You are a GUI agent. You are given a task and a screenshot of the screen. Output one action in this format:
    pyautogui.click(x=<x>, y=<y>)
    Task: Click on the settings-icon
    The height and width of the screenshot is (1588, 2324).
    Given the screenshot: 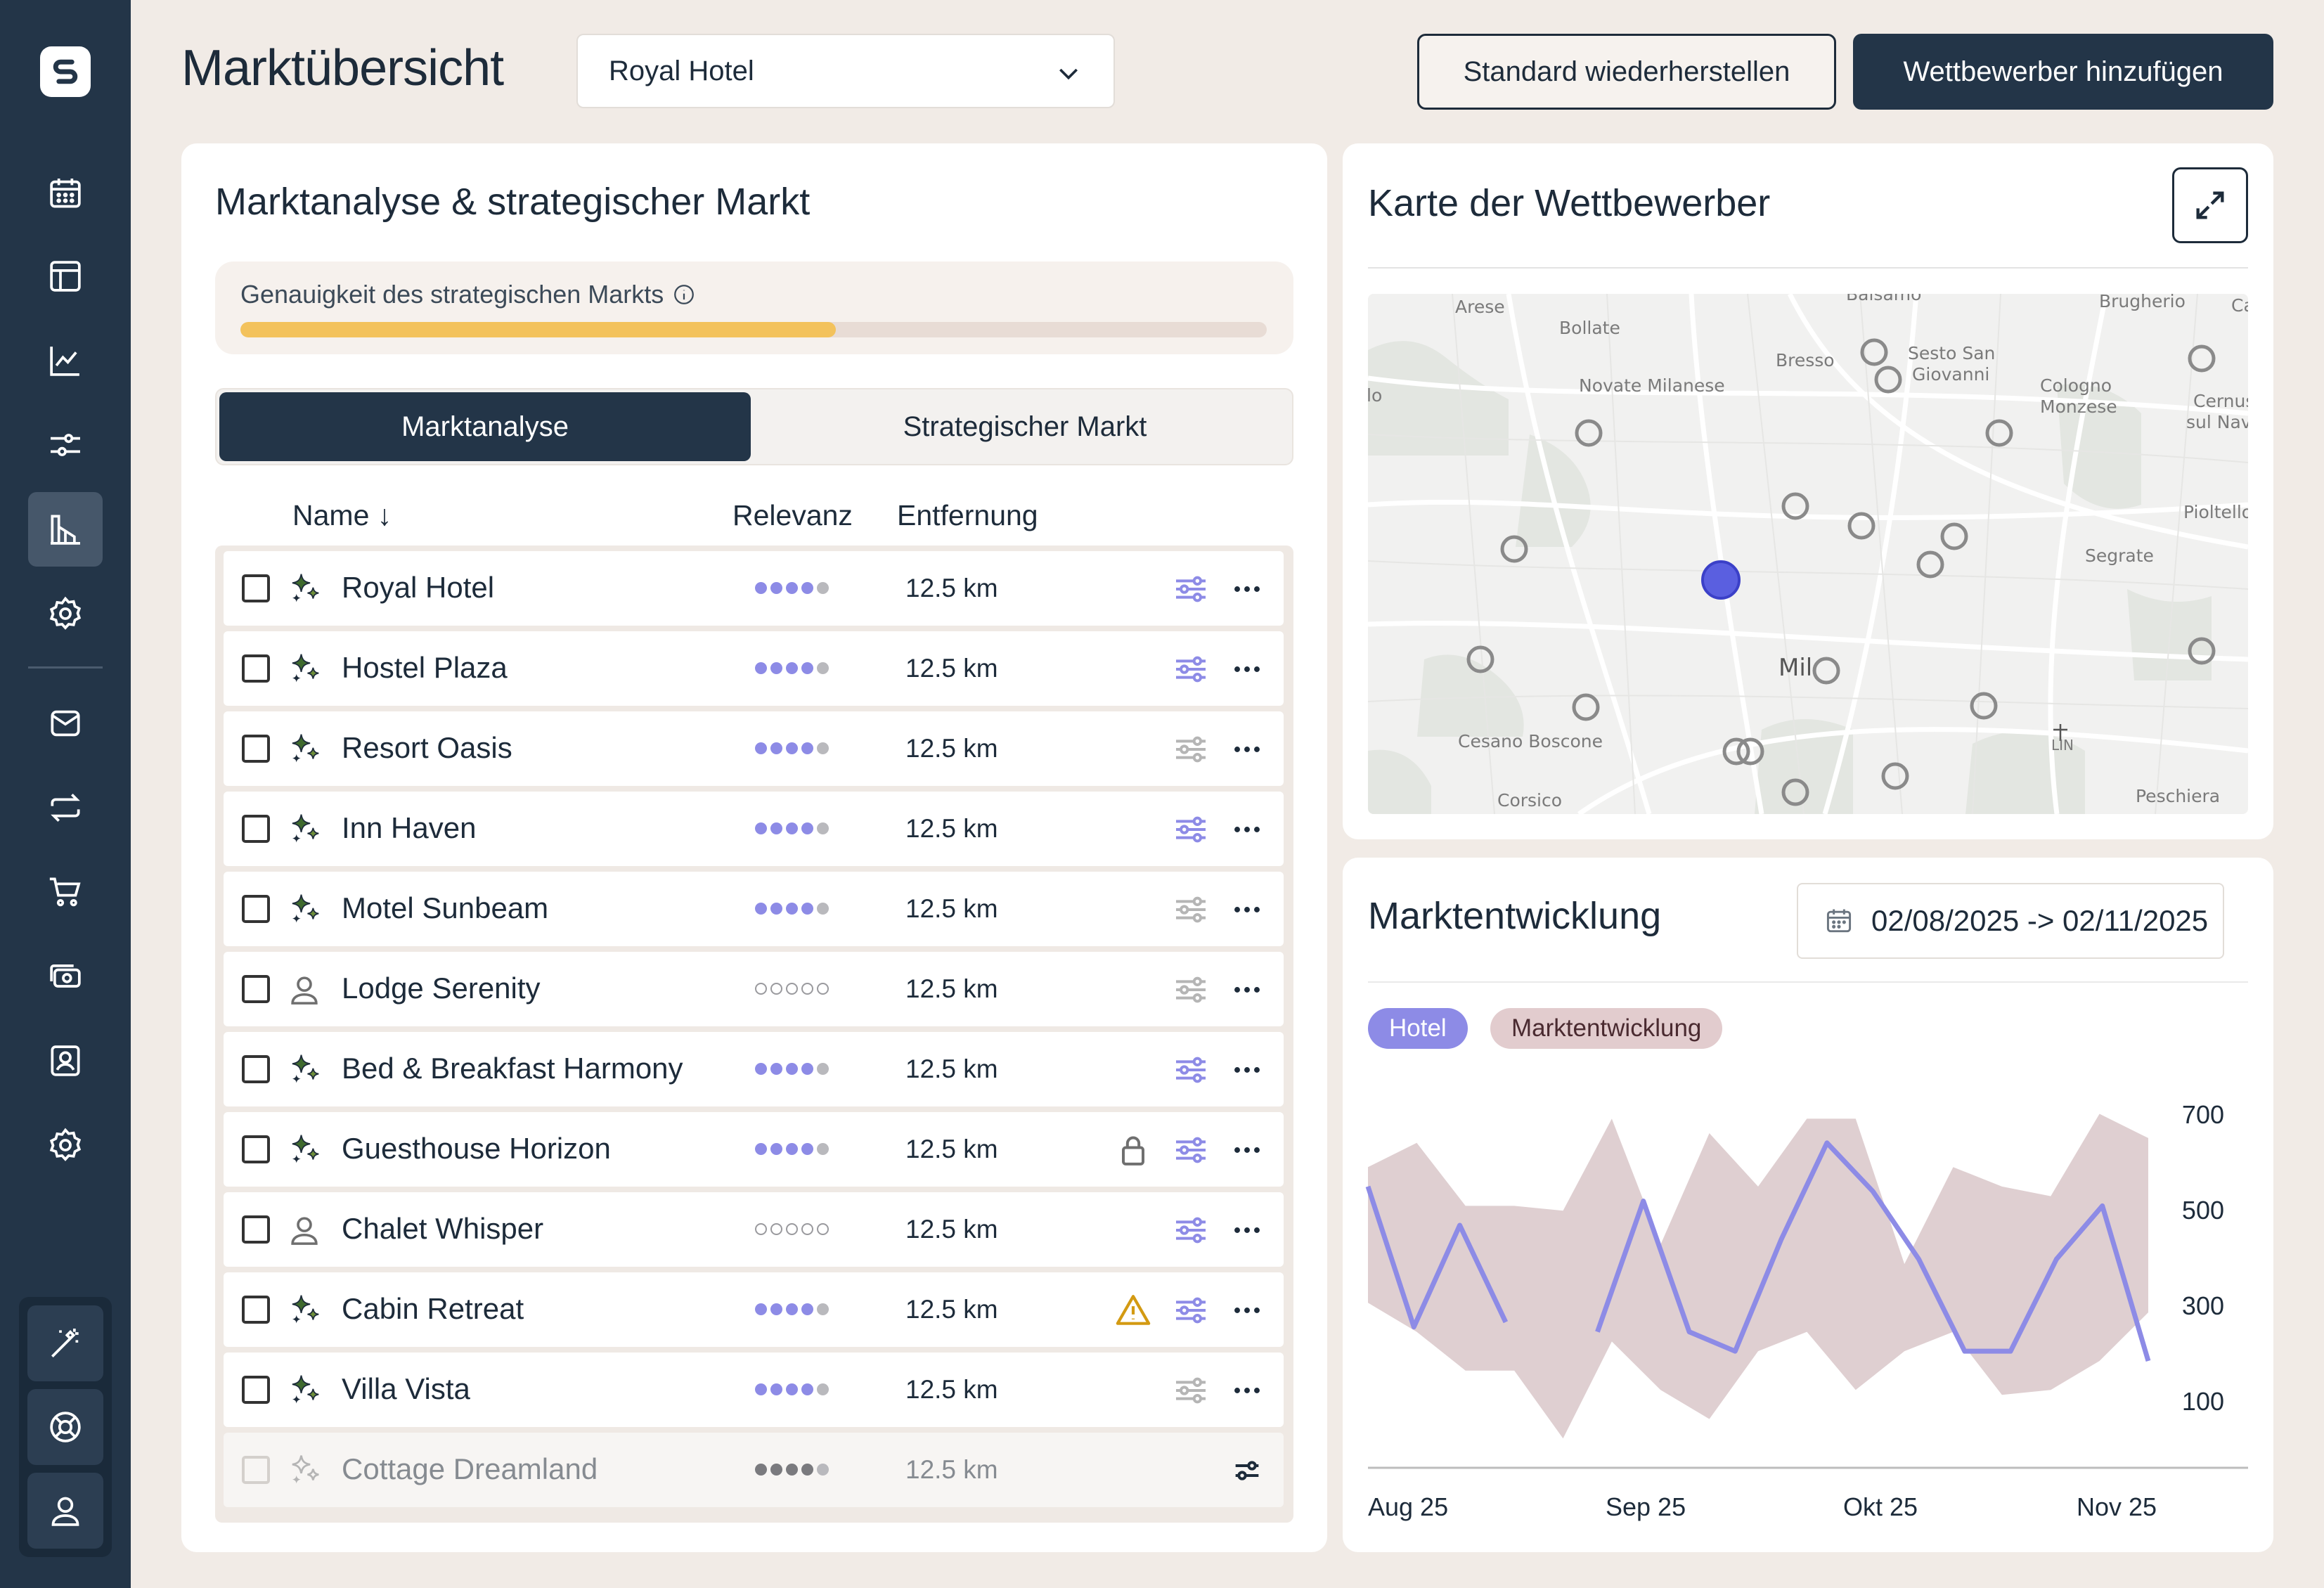 What is the action you would take?
    pyautogui.click(x=65, y=1144)
    